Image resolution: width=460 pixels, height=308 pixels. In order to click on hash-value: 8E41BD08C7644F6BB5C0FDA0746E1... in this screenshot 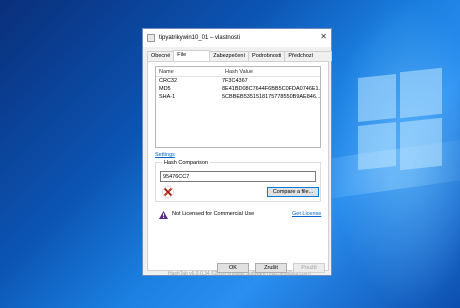, I will do `click(271, 89)`.